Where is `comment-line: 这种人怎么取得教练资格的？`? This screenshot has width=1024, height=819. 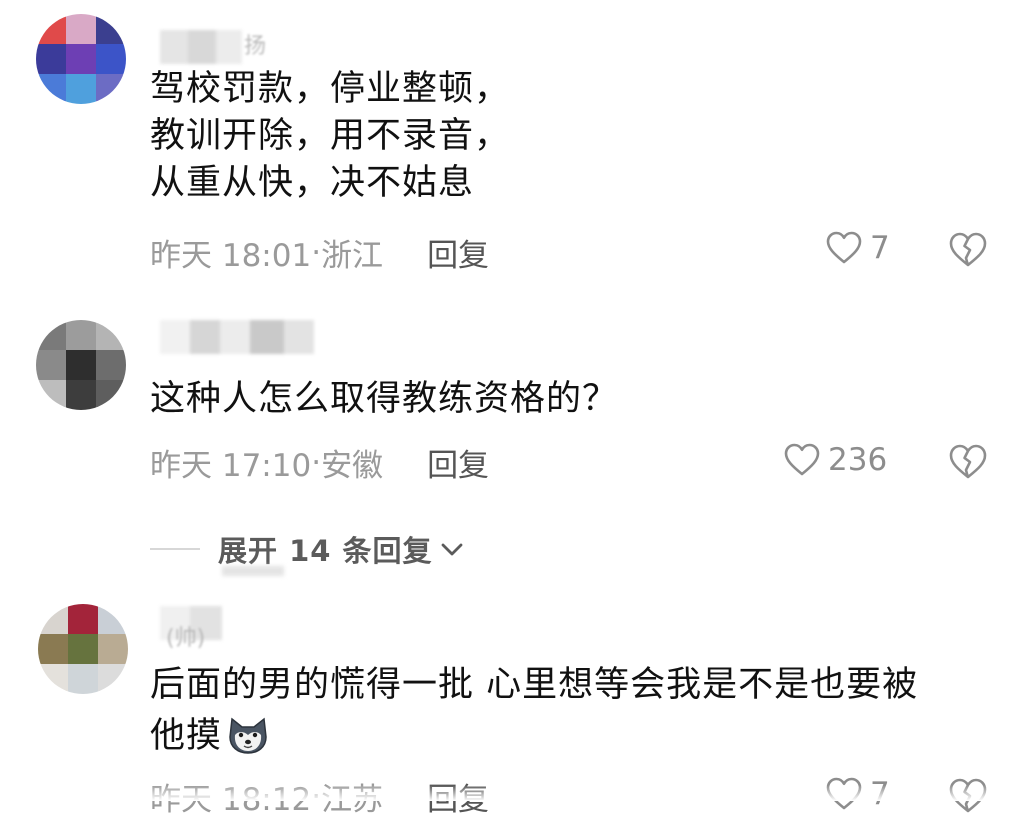
comment-line: 这种人怎么取得教练资格的？ is located at coordinates (384, 399).